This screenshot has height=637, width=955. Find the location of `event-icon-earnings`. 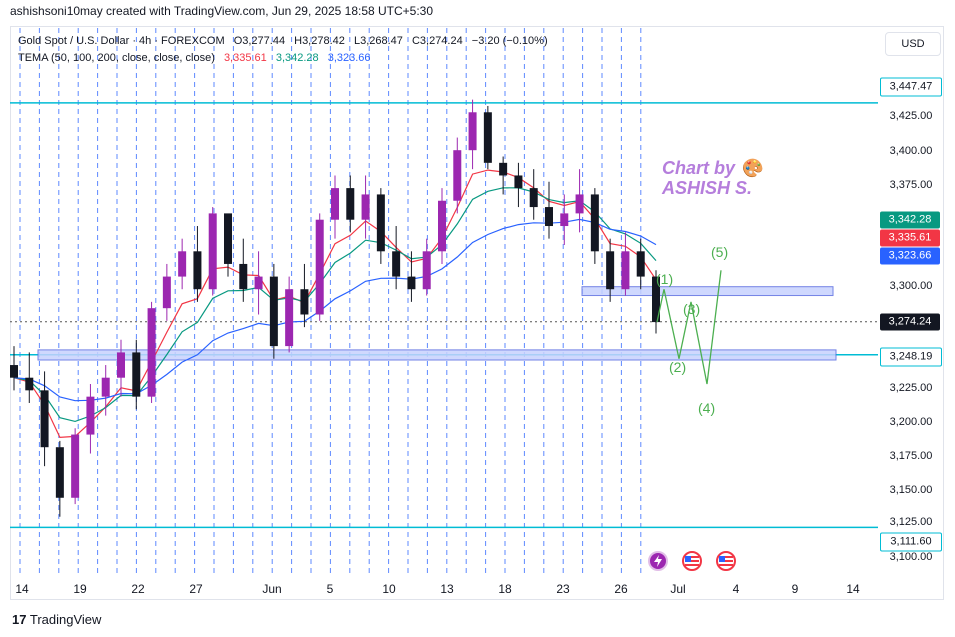

event-icon-earnings is located at coordinates (658, 561).